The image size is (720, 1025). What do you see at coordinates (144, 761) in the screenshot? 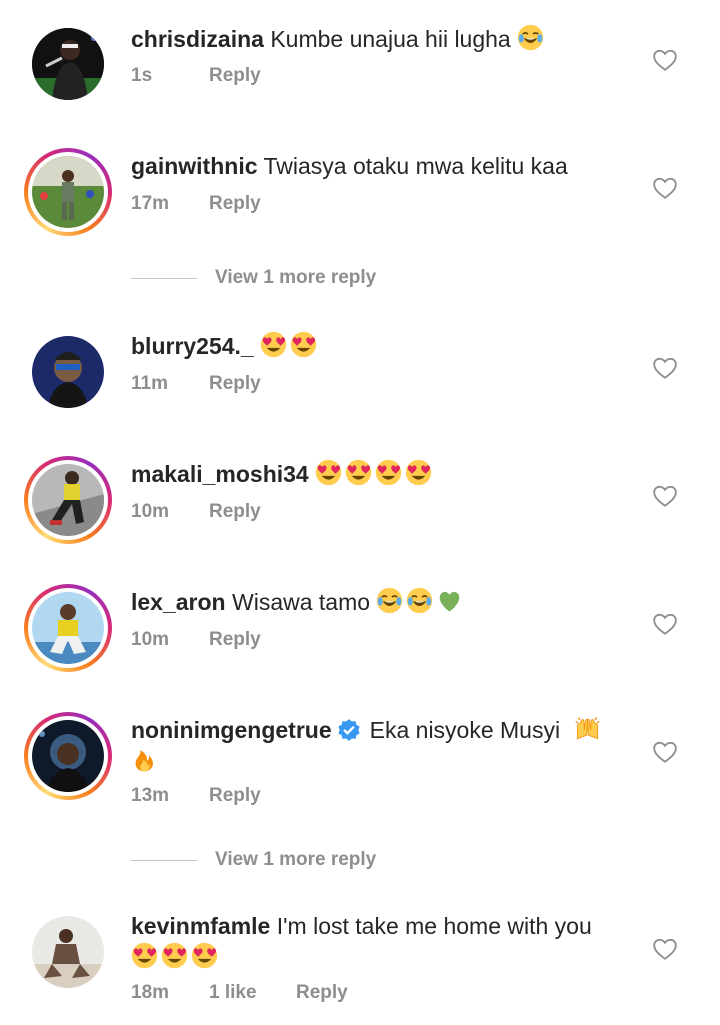
I see `fire-emoji-icon` at bounding box center [144, 761].